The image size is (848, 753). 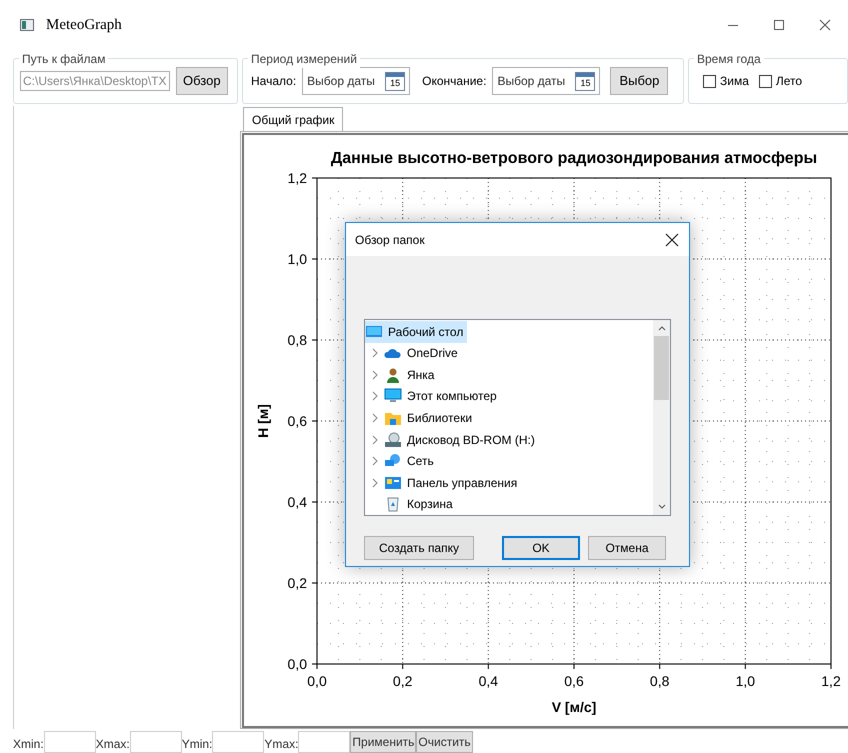 What do you see at coordinates (297, 259) in the screenshot?
I see `y-tick-label: 1,0` at bounding box center [297, 259].